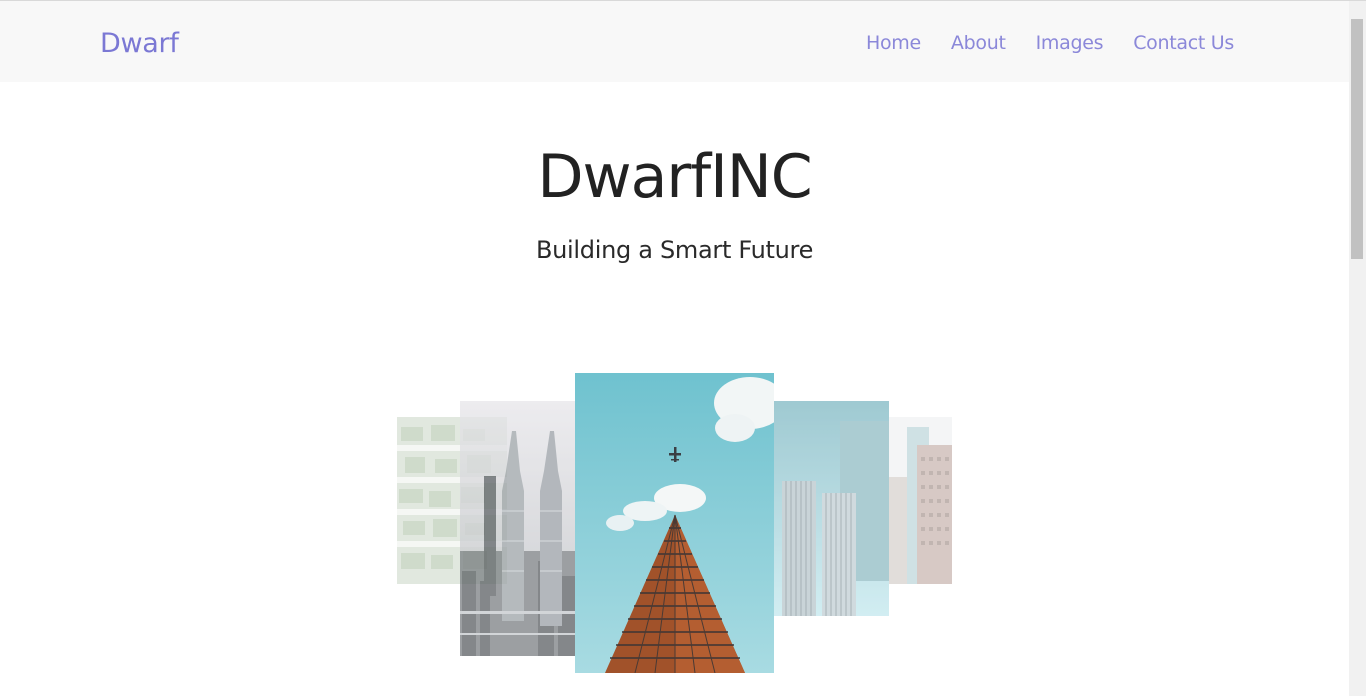  Describe the element at coordinates (517, 528) in the screenshot. I see `gallery-image-twin-towers` at that location.